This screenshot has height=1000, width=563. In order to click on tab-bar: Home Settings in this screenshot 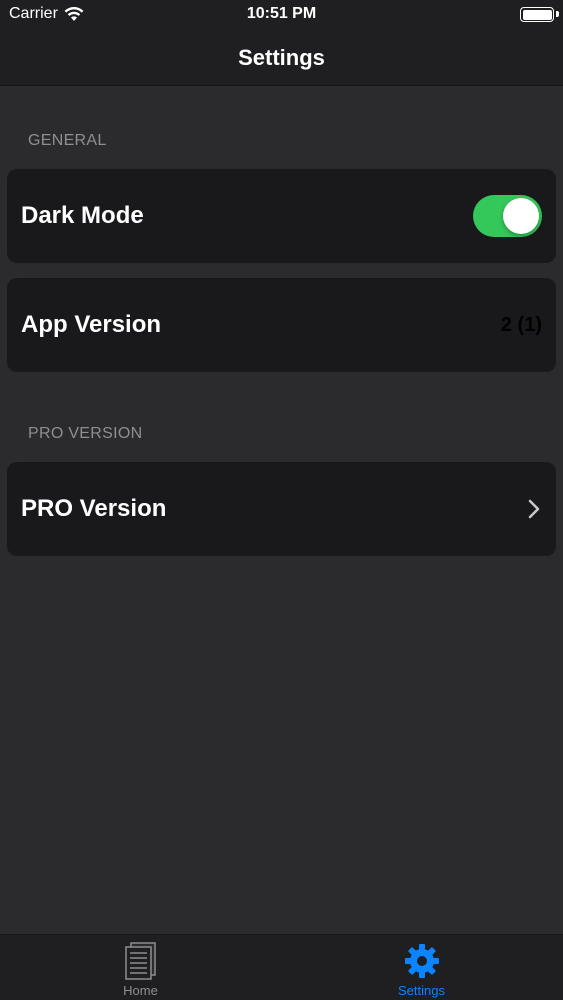, I will do `click(281, 967)`.